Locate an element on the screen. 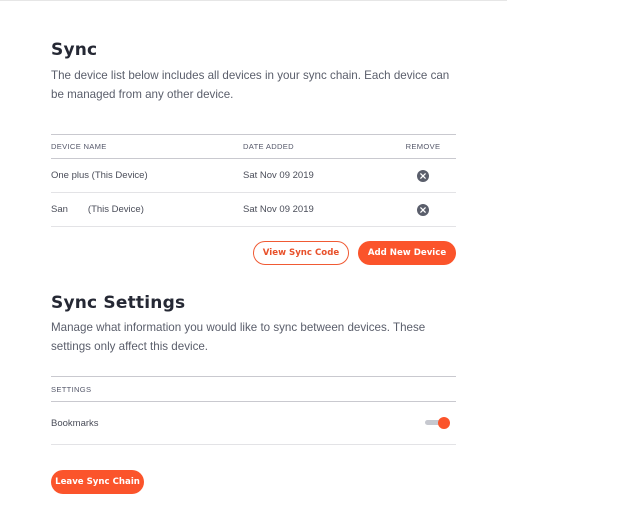 This screenshot has width=640, height=514. bookmarks-toggle is located at coordinates (437, 423).